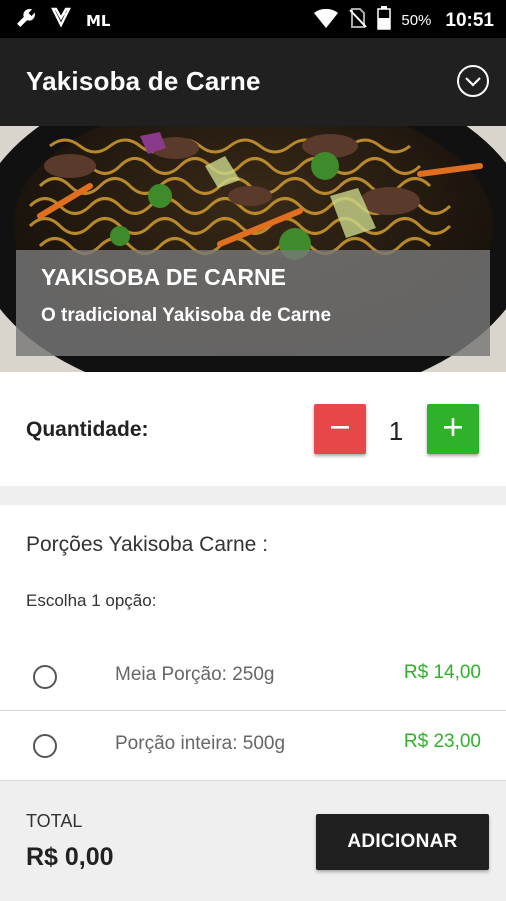 This screenshot has width=506, height=901. I want to click on status-bar-right: 50% 10:51, so click(403, 20).